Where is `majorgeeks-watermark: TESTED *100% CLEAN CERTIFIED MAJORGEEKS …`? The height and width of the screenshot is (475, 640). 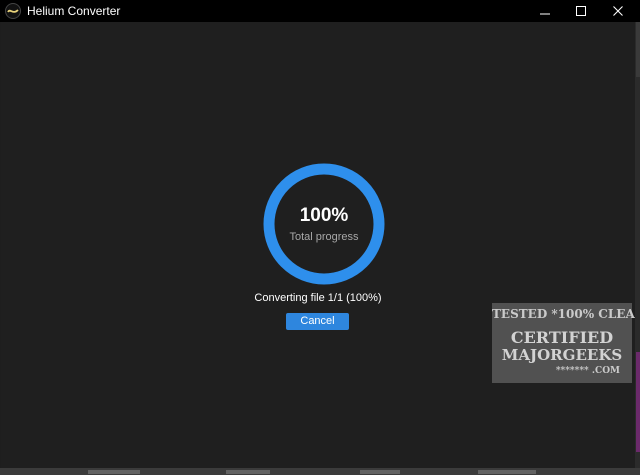
majorgeeks-watermark: TESTED *100% CLEAN CERTIFIED MAJORGEEKS … is located at coordinates (566, 343).